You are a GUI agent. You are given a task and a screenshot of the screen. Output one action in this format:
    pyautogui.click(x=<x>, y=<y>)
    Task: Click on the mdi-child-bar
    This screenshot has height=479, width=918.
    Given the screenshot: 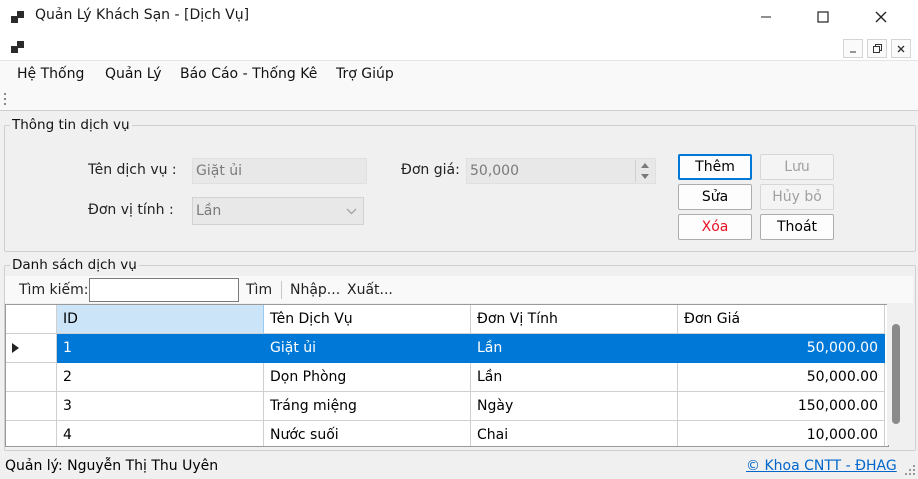 What is the action you would take?
    pyautogui.click(x=459, y=47)
    